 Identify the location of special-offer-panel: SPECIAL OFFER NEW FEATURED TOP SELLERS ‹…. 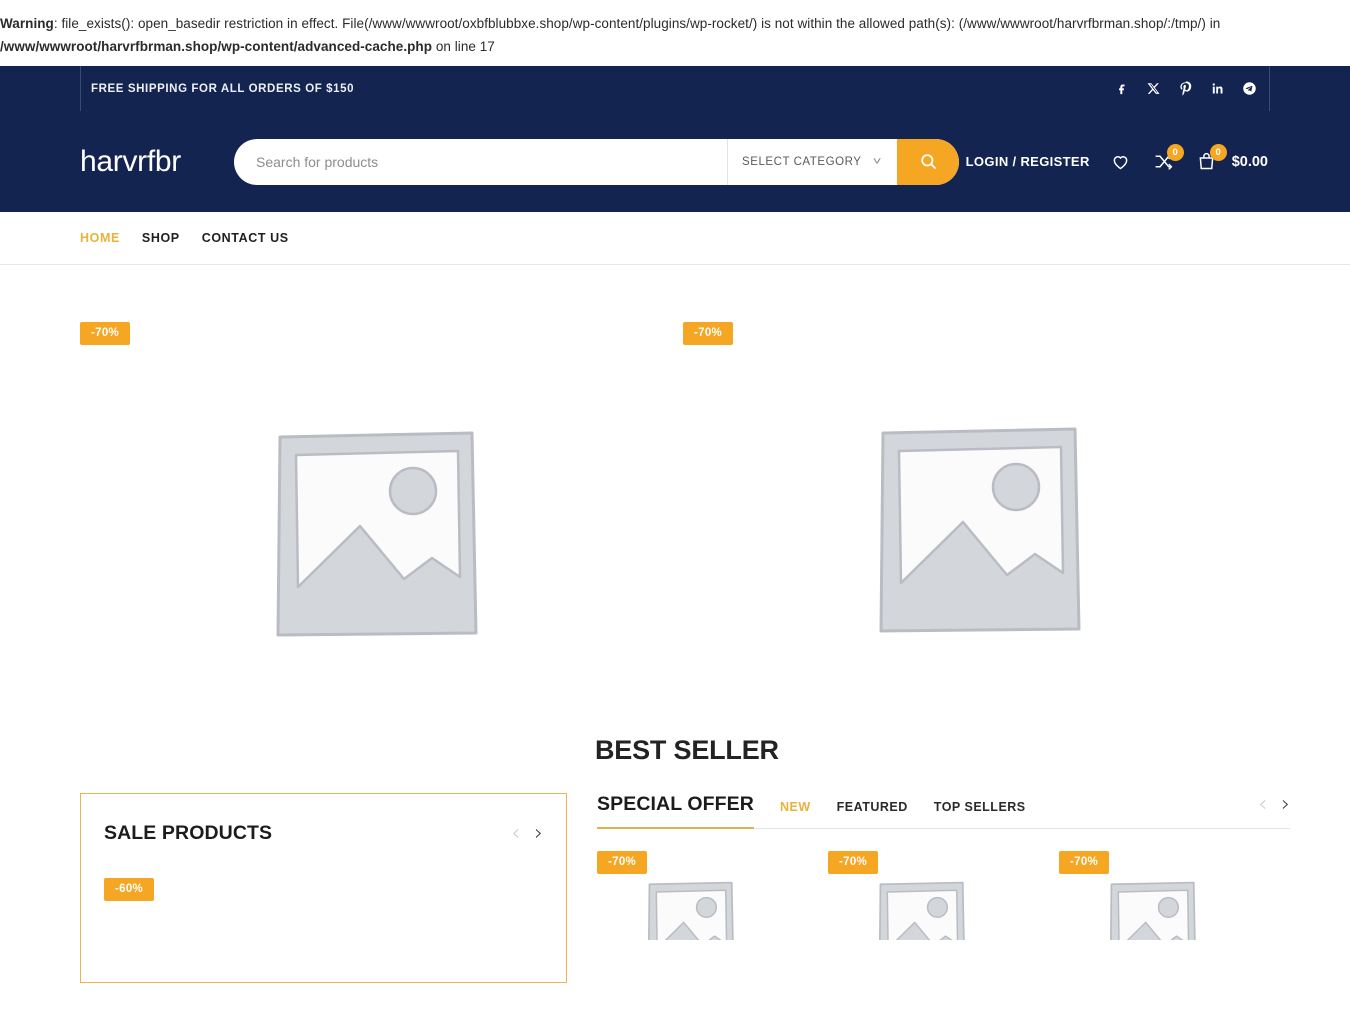
(943, 881).